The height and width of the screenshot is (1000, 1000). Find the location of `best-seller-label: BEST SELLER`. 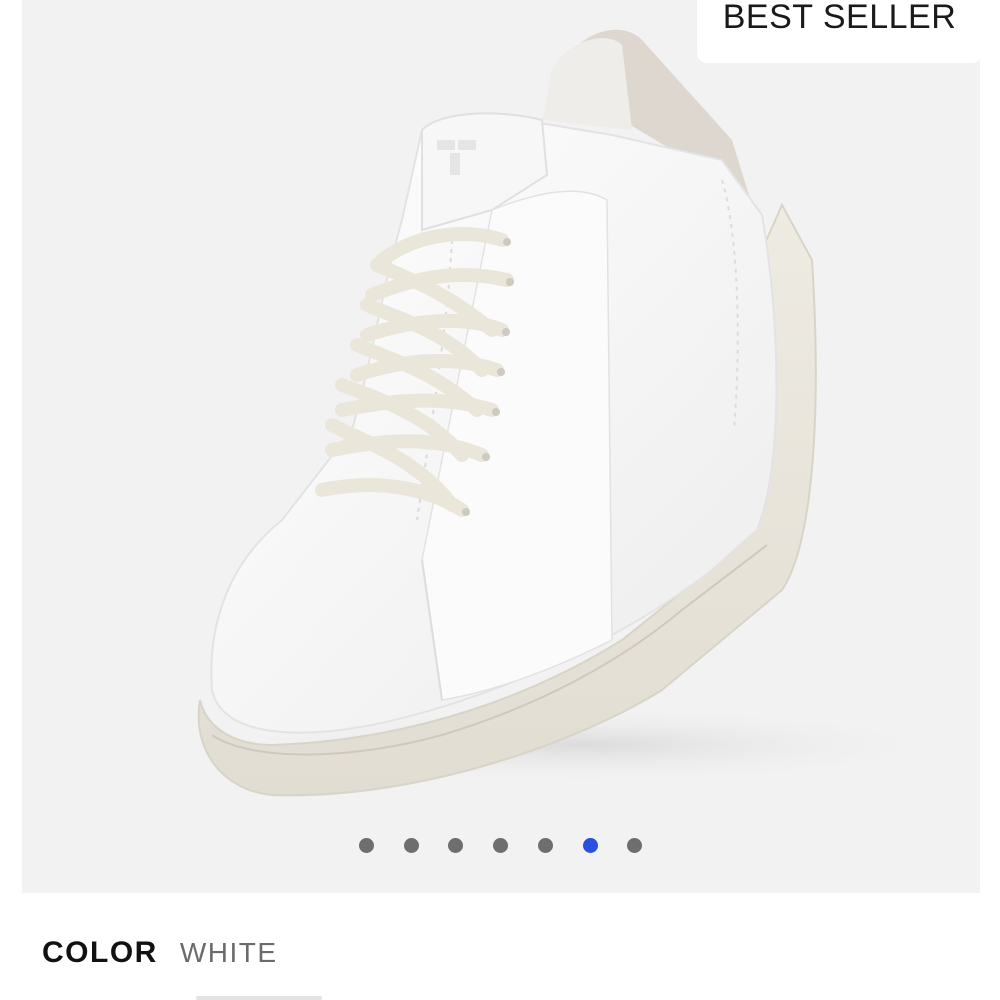

best-seller-label: BEST SELLER is located at coordinates (839, 18).